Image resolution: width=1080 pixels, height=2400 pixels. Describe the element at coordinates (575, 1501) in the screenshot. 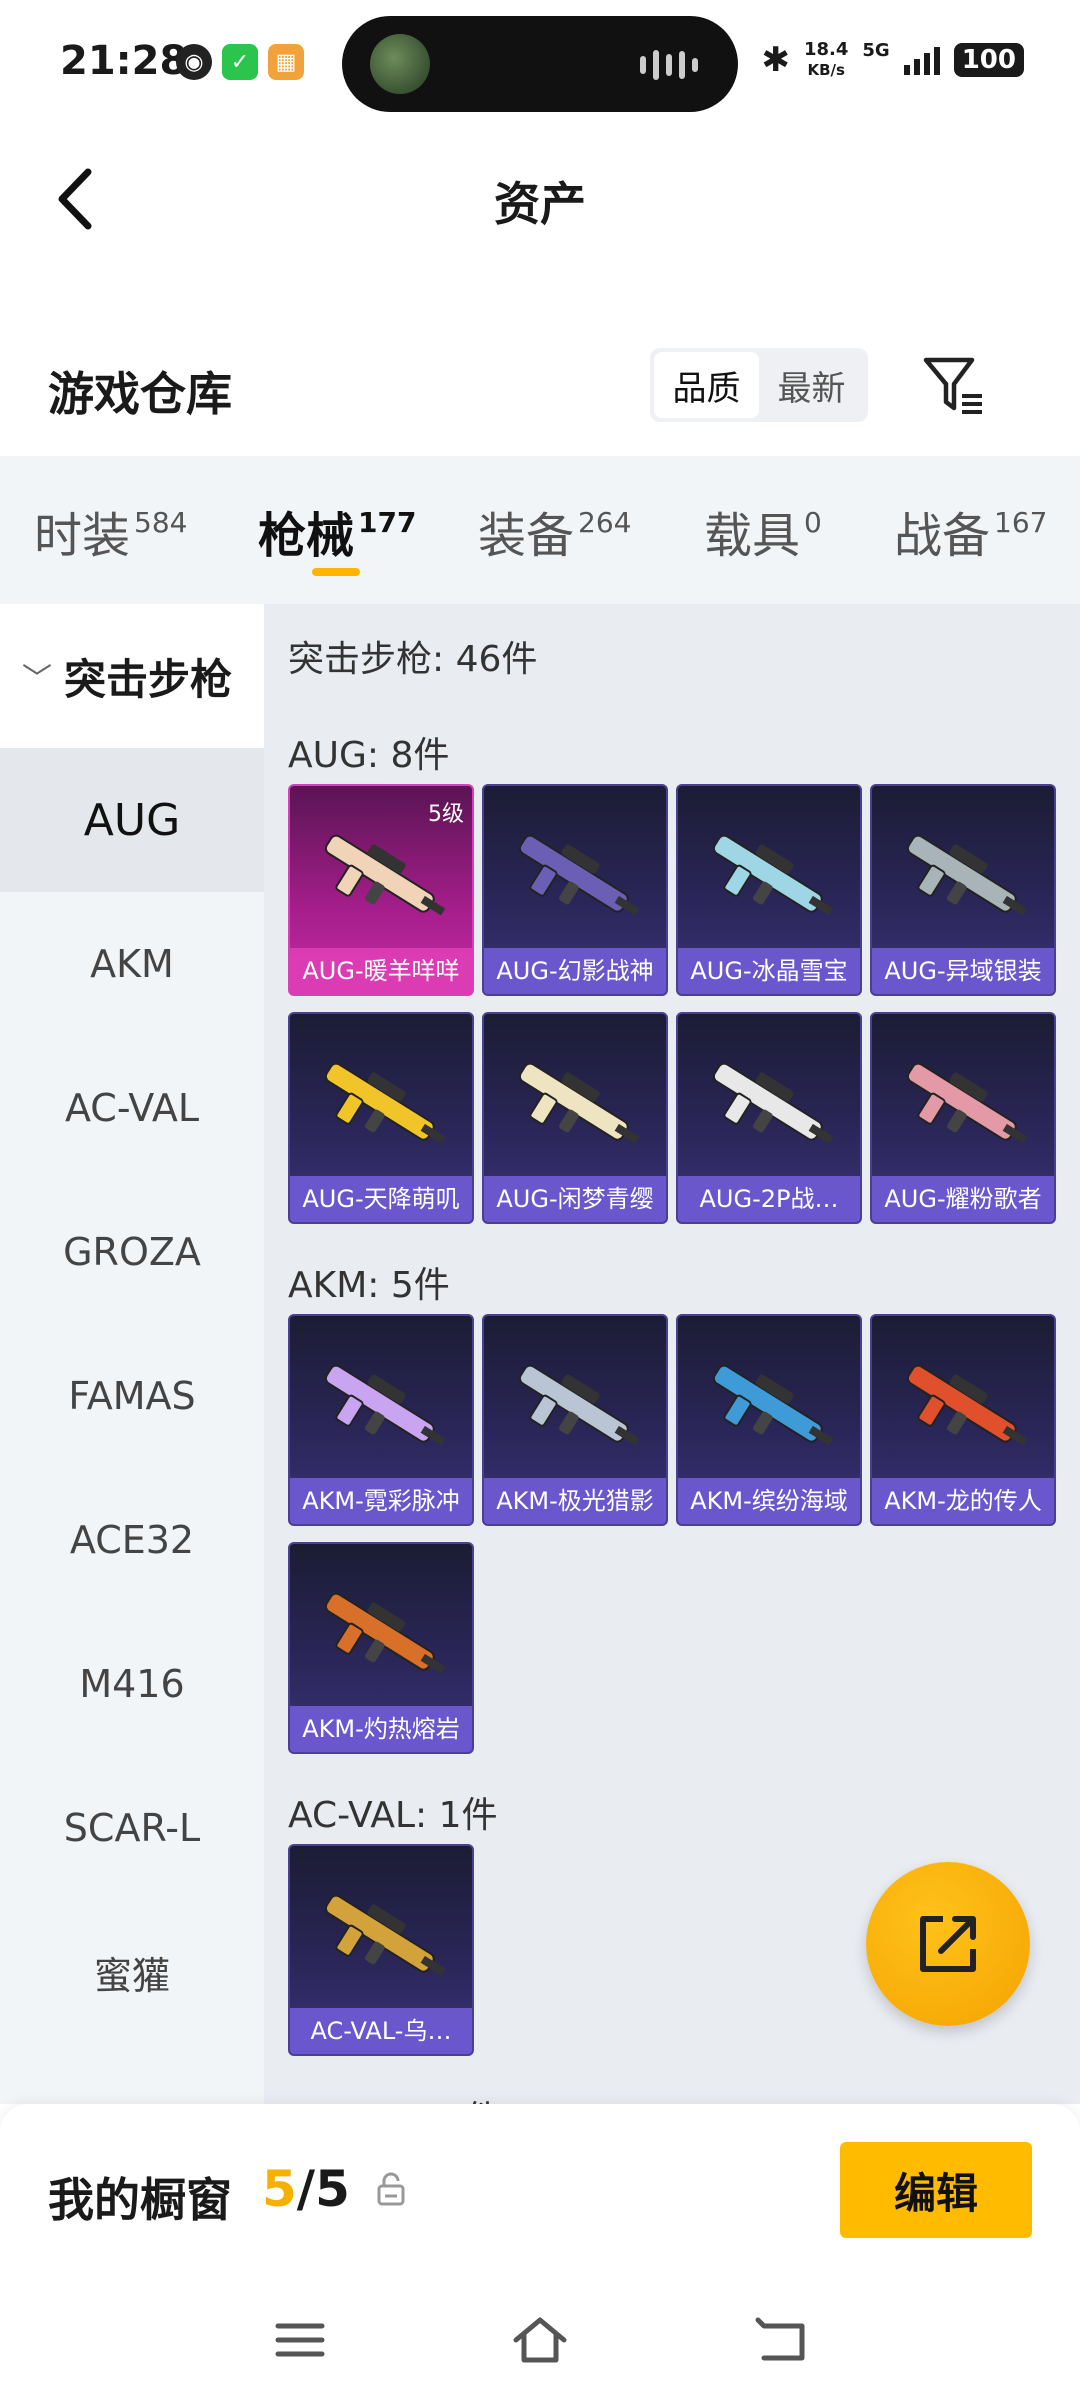

I see `weapon-skin-name: AKM-极光猎影` at that location.